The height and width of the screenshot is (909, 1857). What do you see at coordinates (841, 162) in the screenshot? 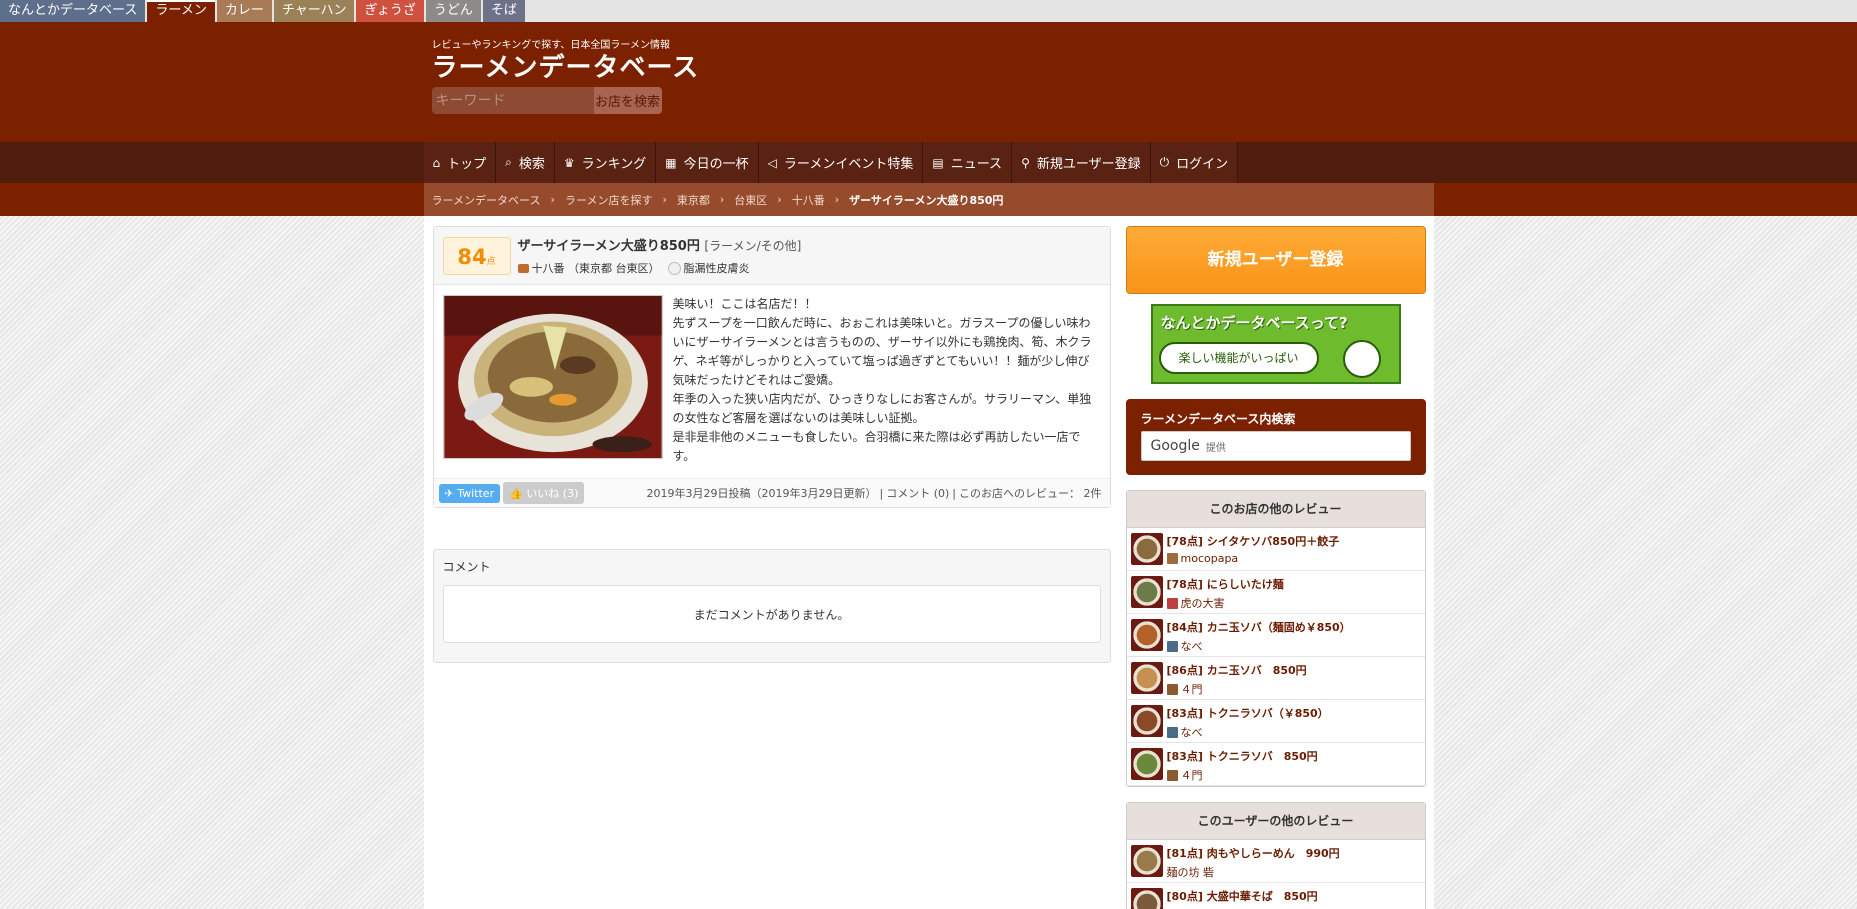
I see `nav-item-4: ◁ ラーメンイベント特集` at bounding box center [841, 162].